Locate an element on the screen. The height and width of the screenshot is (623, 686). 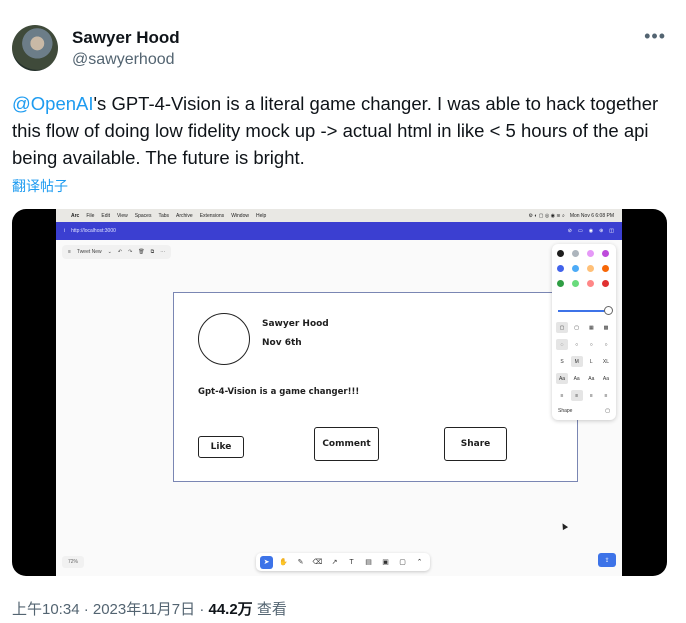
size-row: S M L XL is located at coordinates (584, 361).